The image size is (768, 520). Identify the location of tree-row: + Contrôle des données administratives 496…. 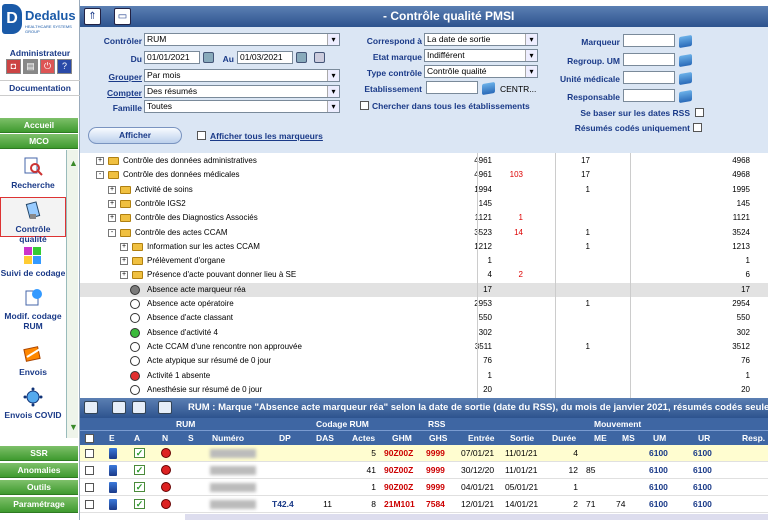
(424, 161).